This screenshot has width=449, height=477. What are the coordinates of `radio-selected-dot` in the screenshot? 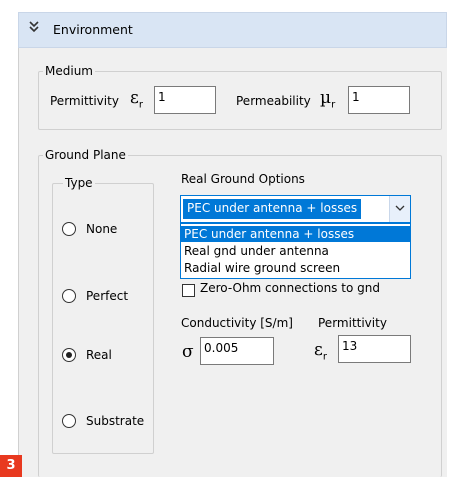 It's located at (69, 355).